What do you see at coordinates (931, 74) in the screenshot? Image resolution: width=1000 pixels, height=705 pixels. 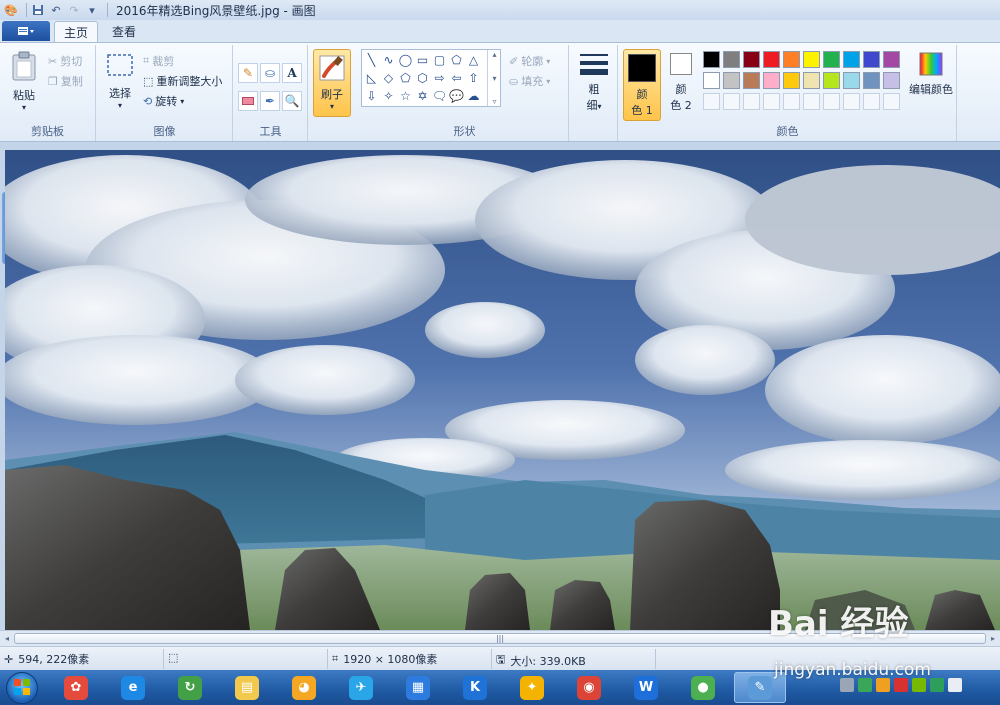 I see `edit-colors-button: 编辑颜色` at bounding box center [931, 74].